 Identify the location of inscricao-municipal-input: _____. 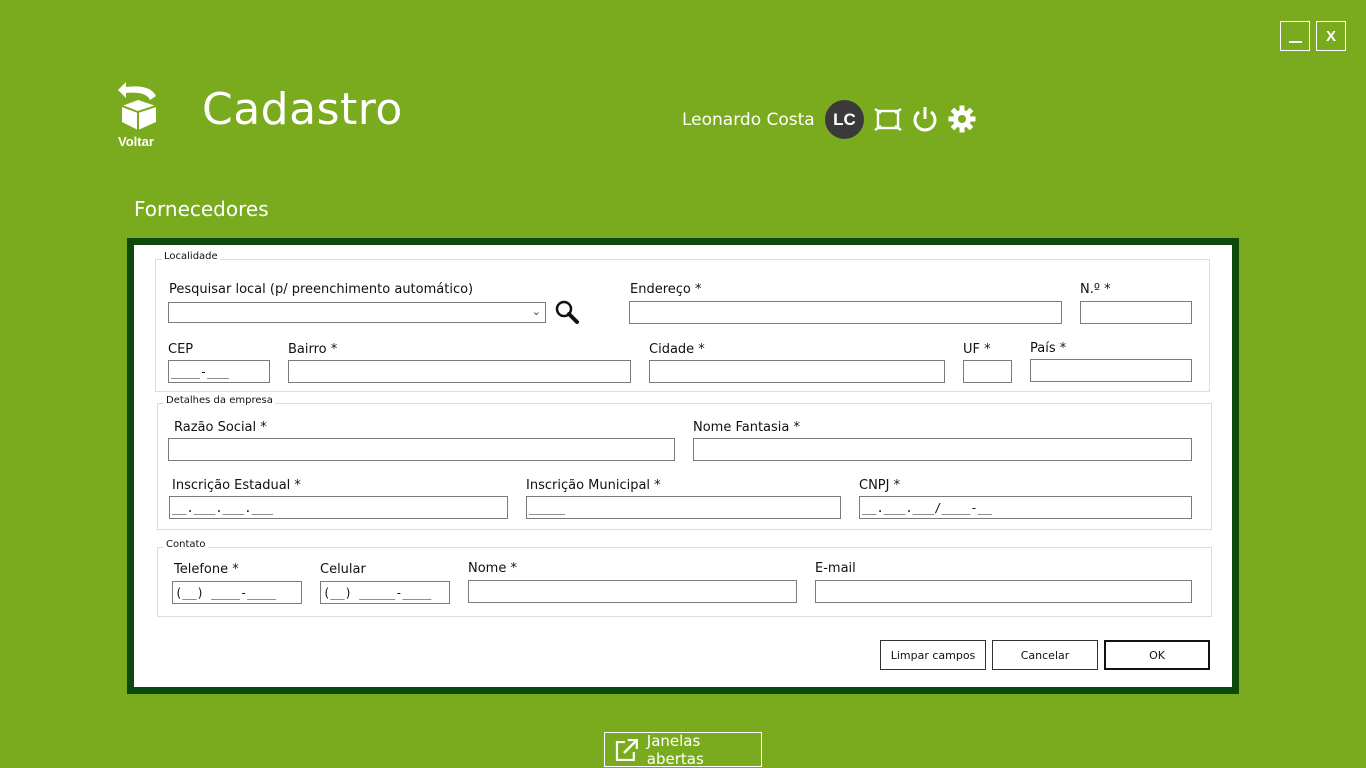
(683, 507).